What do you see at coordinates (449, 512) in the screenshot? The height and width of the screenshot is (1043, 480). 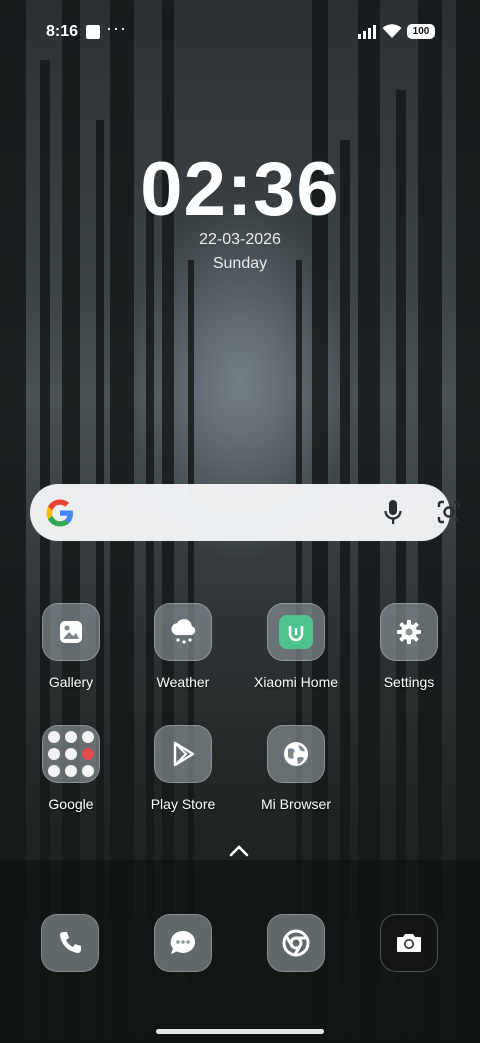 I see `google-lens-icon` at bounding box center [449, 512].